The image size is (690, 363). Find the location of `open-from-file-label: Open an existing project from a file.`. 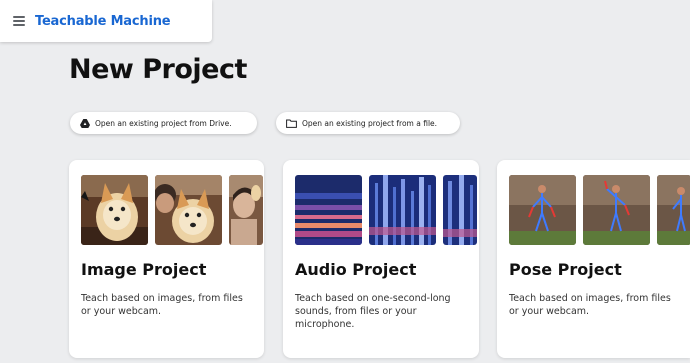

open-from-file-label: Open an existing project from a file. is located at coordinates (370, 123).